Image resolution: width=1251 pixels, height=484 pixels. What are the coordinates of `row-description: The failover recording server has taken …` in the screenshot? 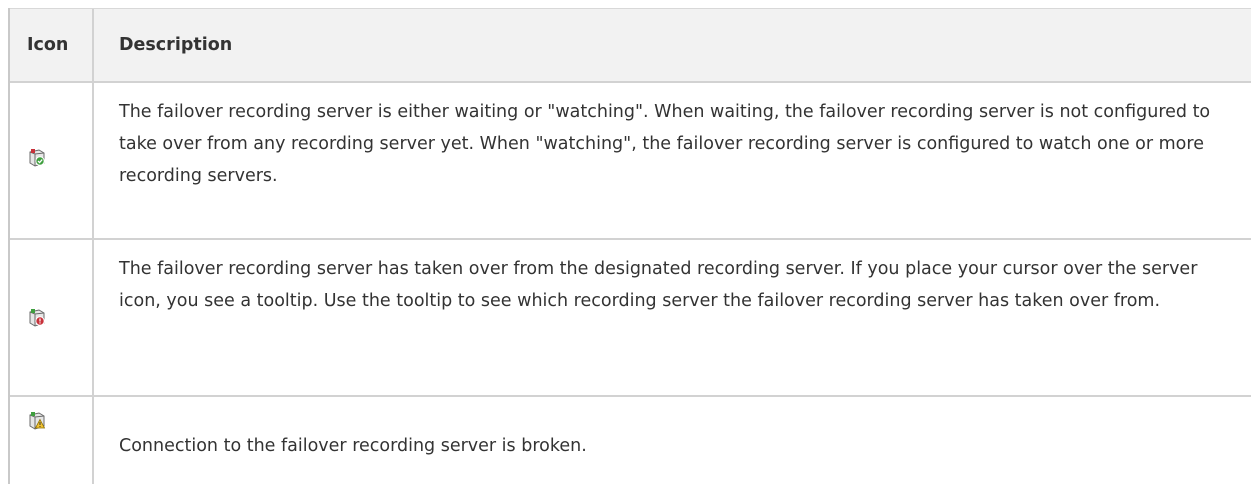 It's located at (658, 285).